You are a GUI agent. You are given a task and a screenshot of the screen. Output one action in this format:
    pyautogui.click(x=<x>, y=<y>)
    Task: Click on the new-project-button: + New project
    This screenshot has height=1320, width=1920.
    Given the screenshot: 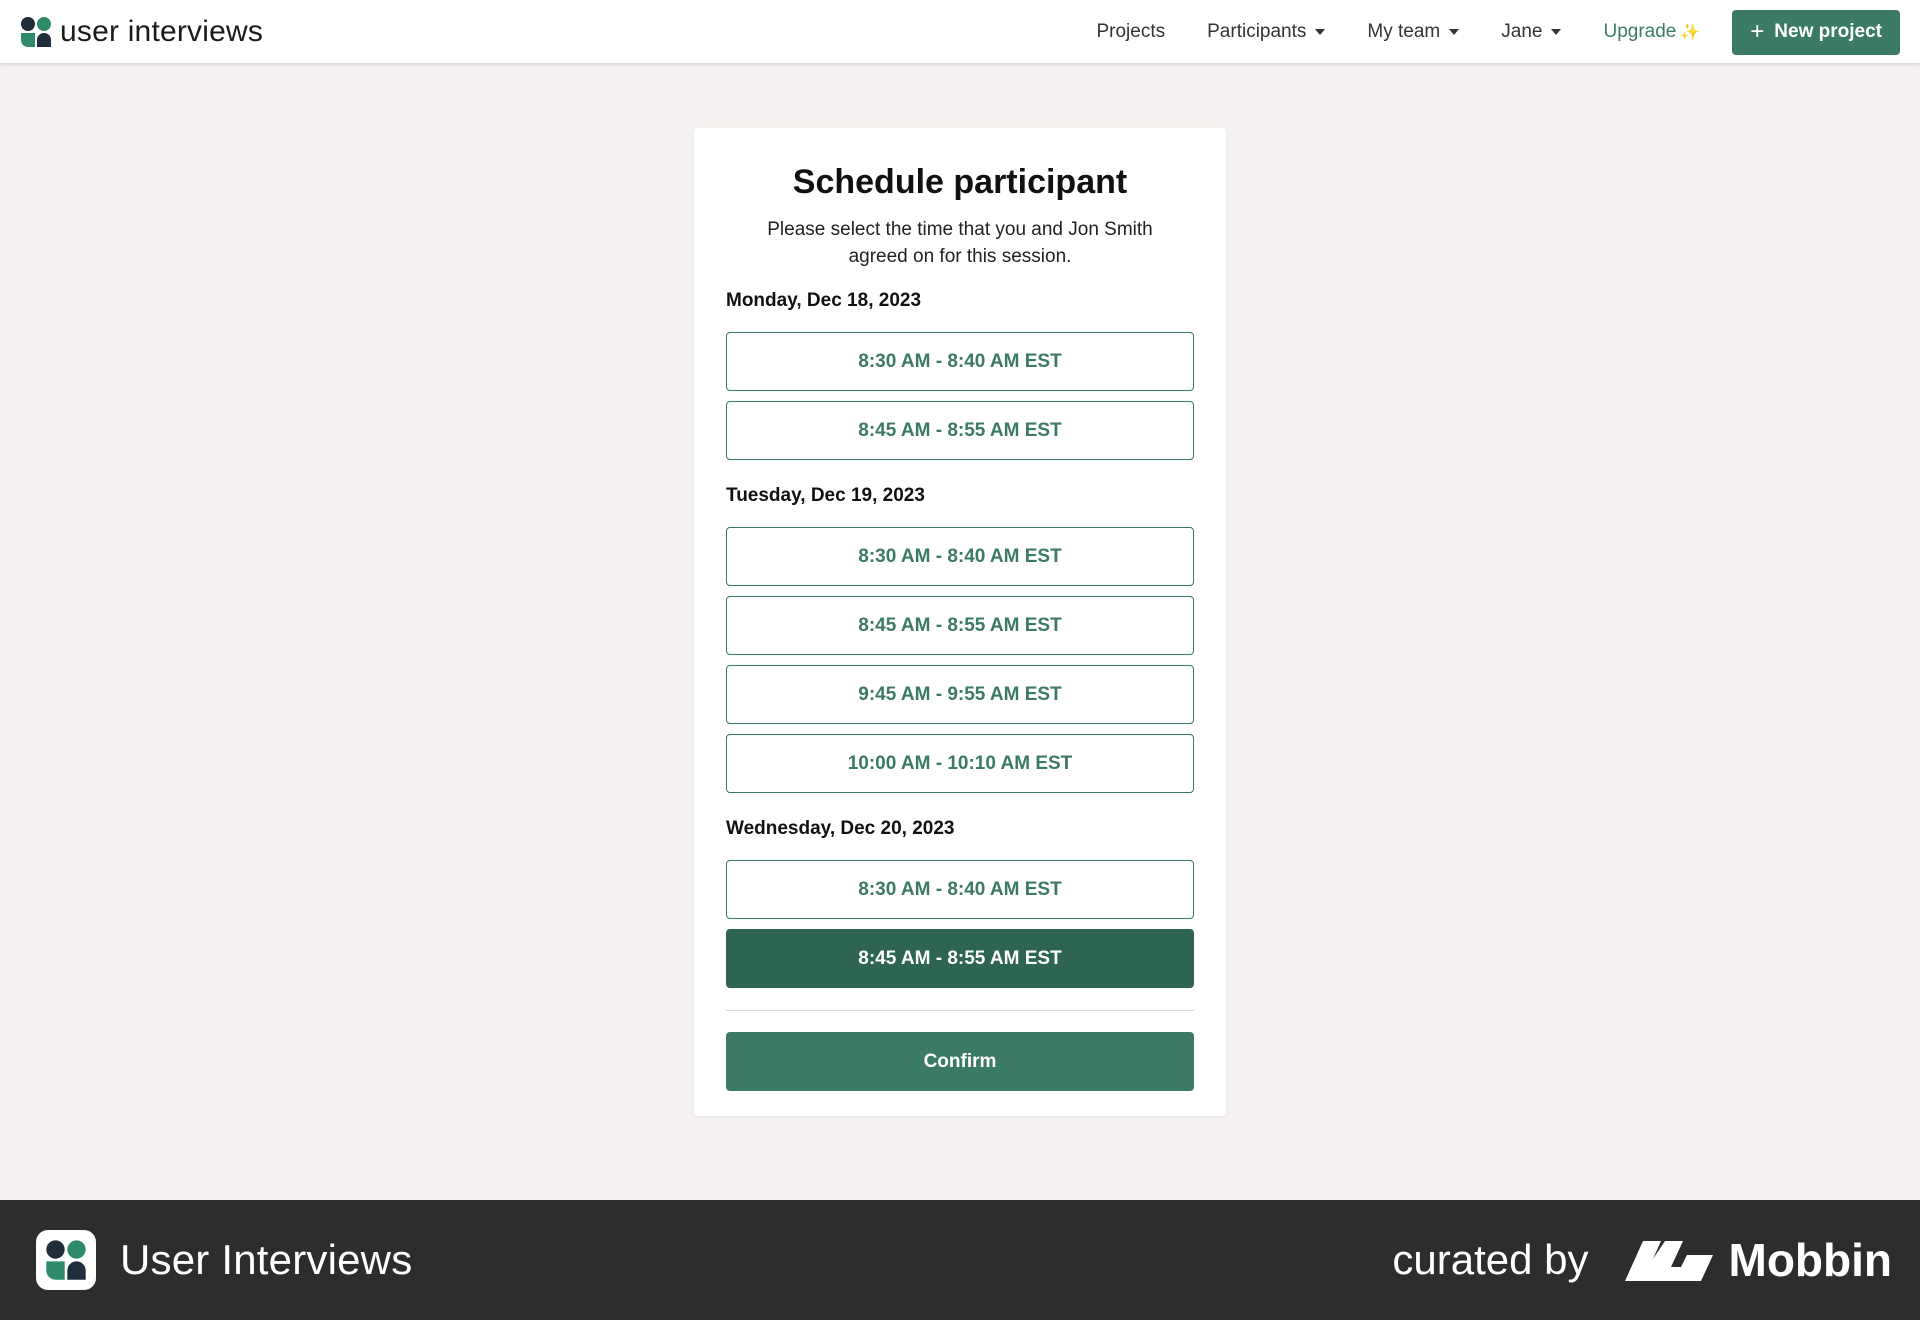 What is the action you would take?
    pyautogui.click(x=1816, y=32)
    